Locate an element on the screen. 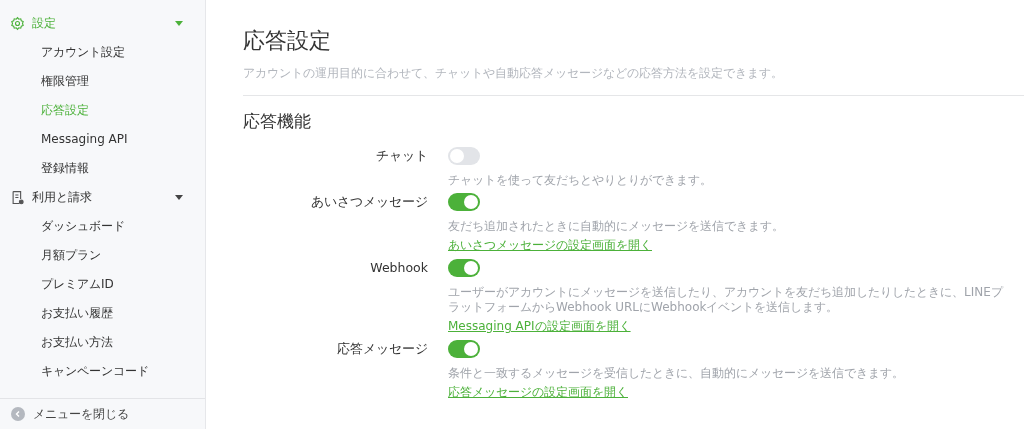 The image size is (1024, 429). page-description: アカウントの運用目的に合わせて、チャットや自動応答メッセージなどの応答方法を設定できます。 is located at coordinates (513, 73).